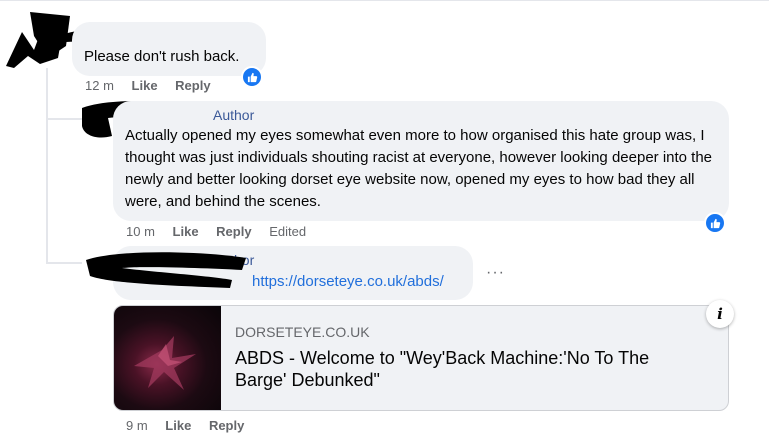  I want to click on timestamp: 10 m, so click(140, 231).